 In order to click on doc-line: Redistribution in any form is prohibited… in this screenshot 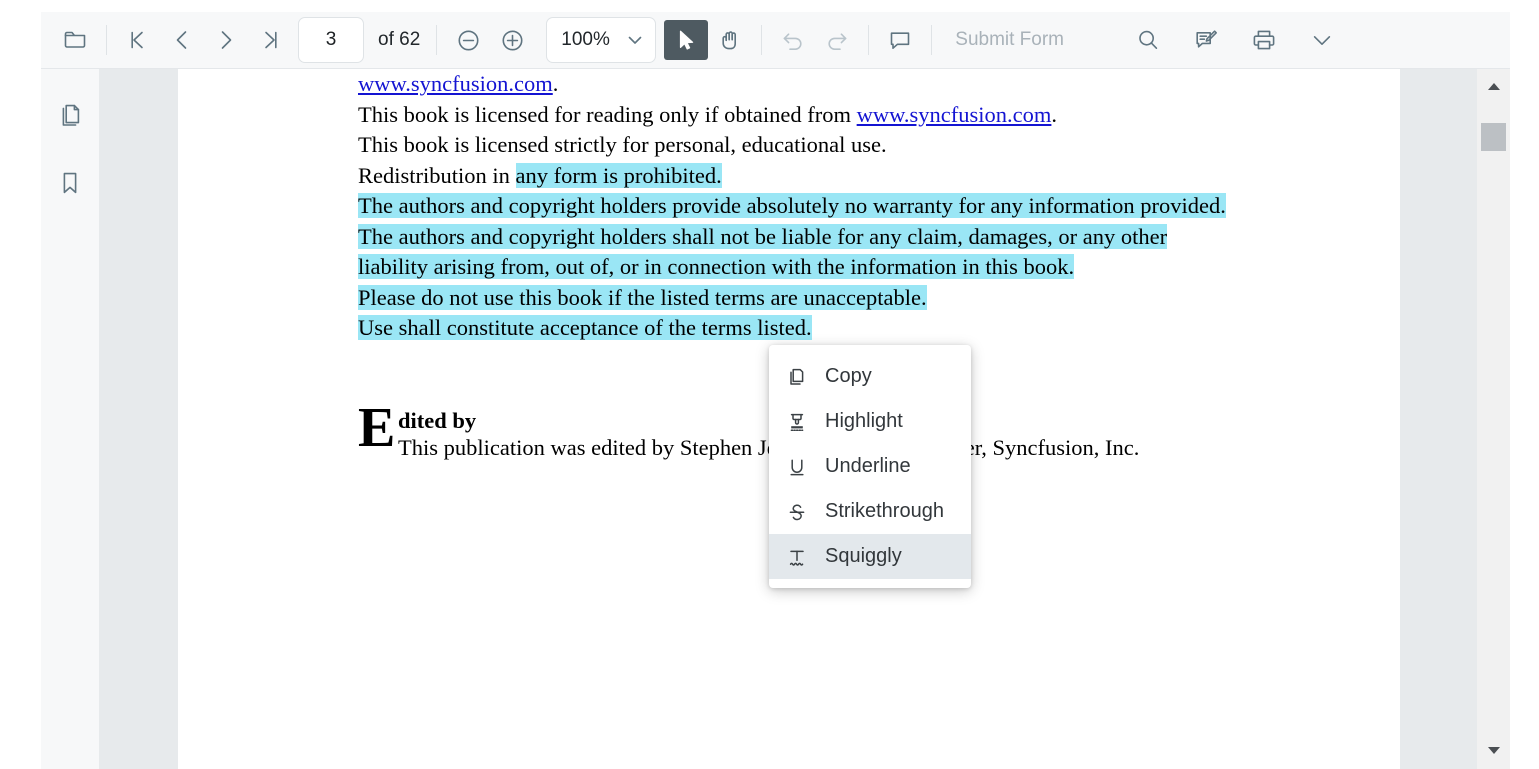, I will do `click(863, 176)`.